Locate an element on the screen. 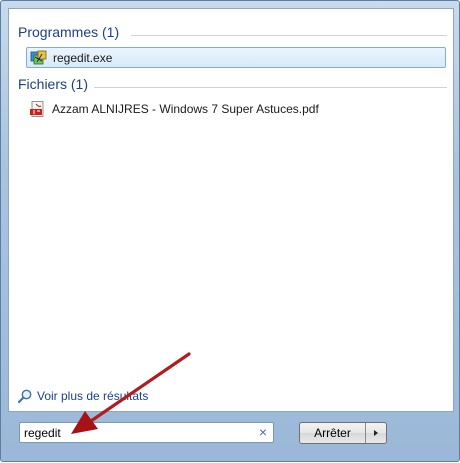 The height and width of the screenshot is (463, 460). files-section-divider is located at coordinates (270, 87).